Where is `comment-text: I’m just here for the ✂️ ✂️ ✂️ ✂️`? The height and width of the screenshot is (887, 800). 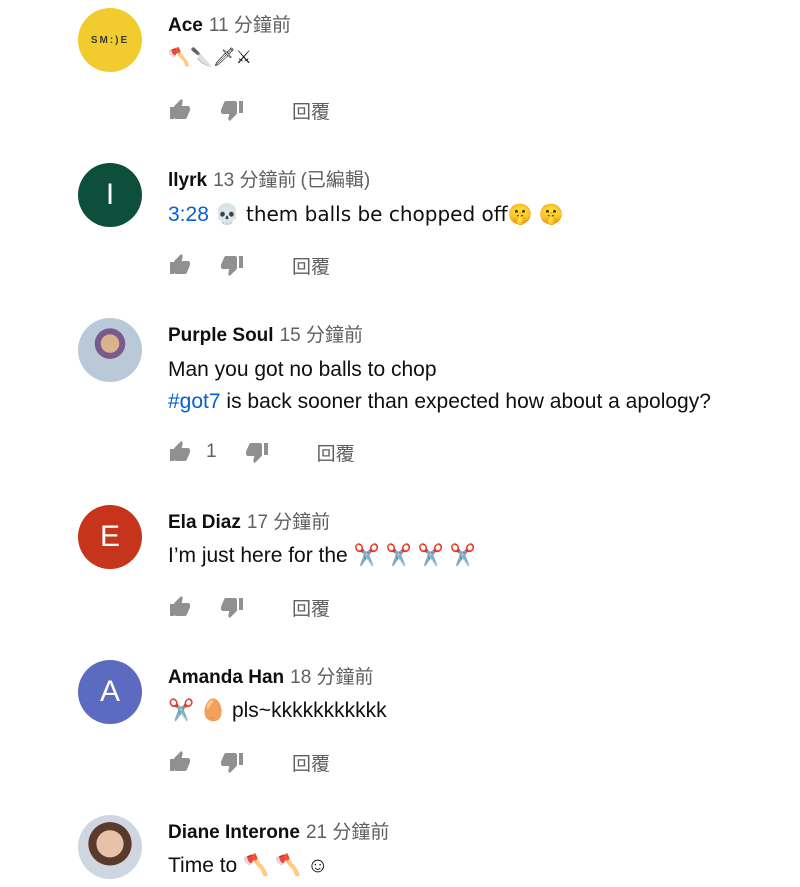 comment-text: I’m just here for the ✂️ ✂️ ✂️ ✂️ is located at coordinates (322, 555).